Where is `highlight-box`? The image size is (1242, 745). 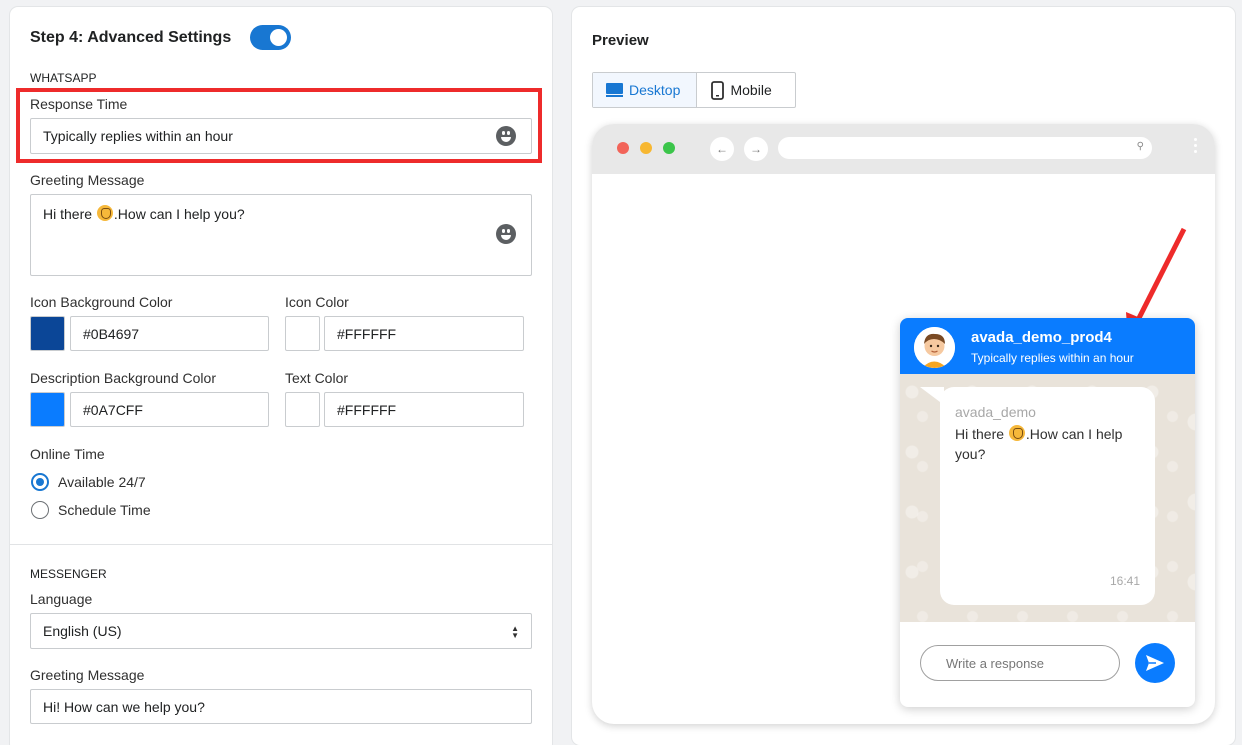
highlight-box is located at coordinates (279, 125).